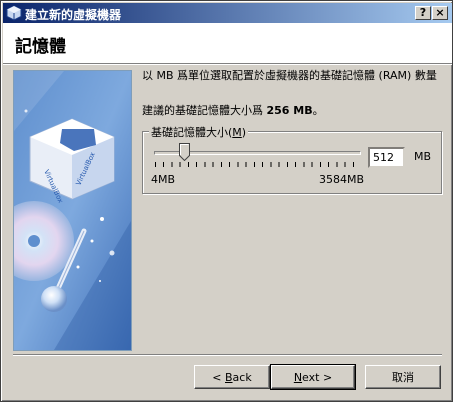 The height and width of the screenshot is (402, 453). I want to click on footer-divider, so click(227, 355).